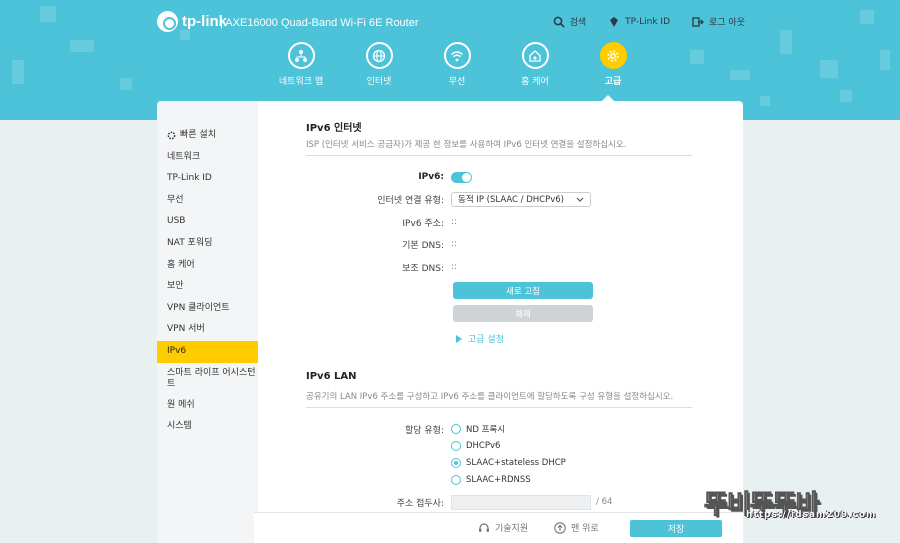 Image resolution: width=900 pixels, height=543 pixels. I want to click on sidebar-item-tplink-id: TP-Link ID, so click(207, 179).